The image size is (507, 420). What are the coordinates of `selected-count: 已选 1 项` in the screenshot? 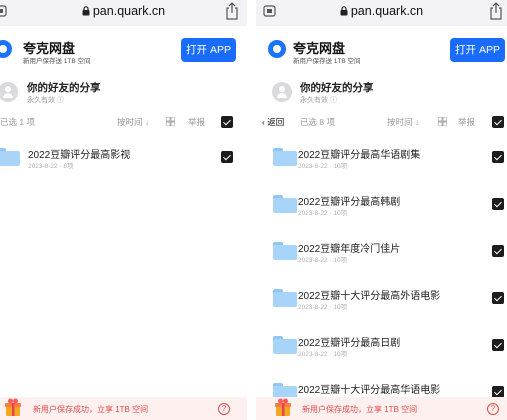 It's located at (17, 122).